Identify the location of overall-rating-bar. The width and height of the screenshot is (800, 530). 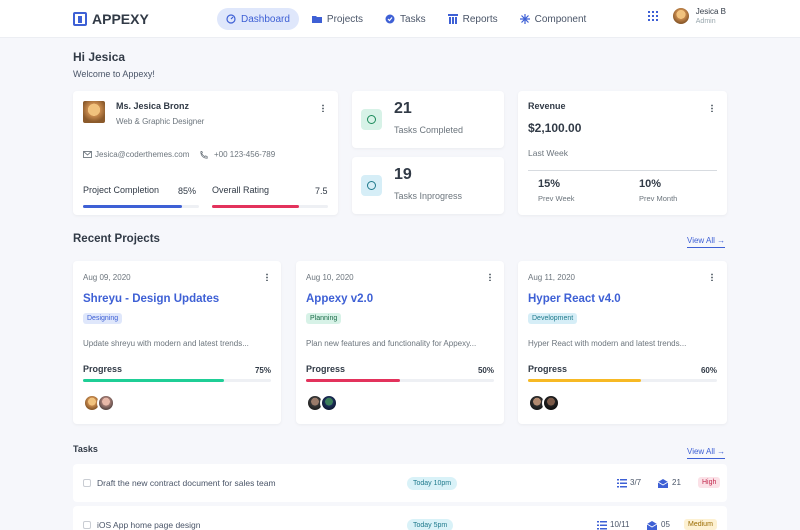
(270, 206).